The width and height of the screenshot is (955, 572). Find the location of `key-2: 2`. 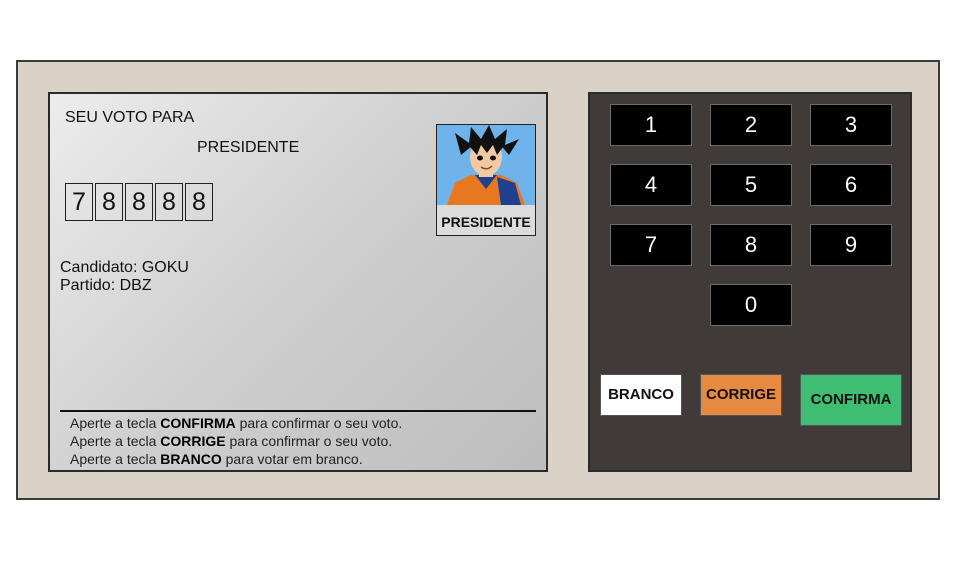

key-2: 2 is located at coordinates (751, 125).